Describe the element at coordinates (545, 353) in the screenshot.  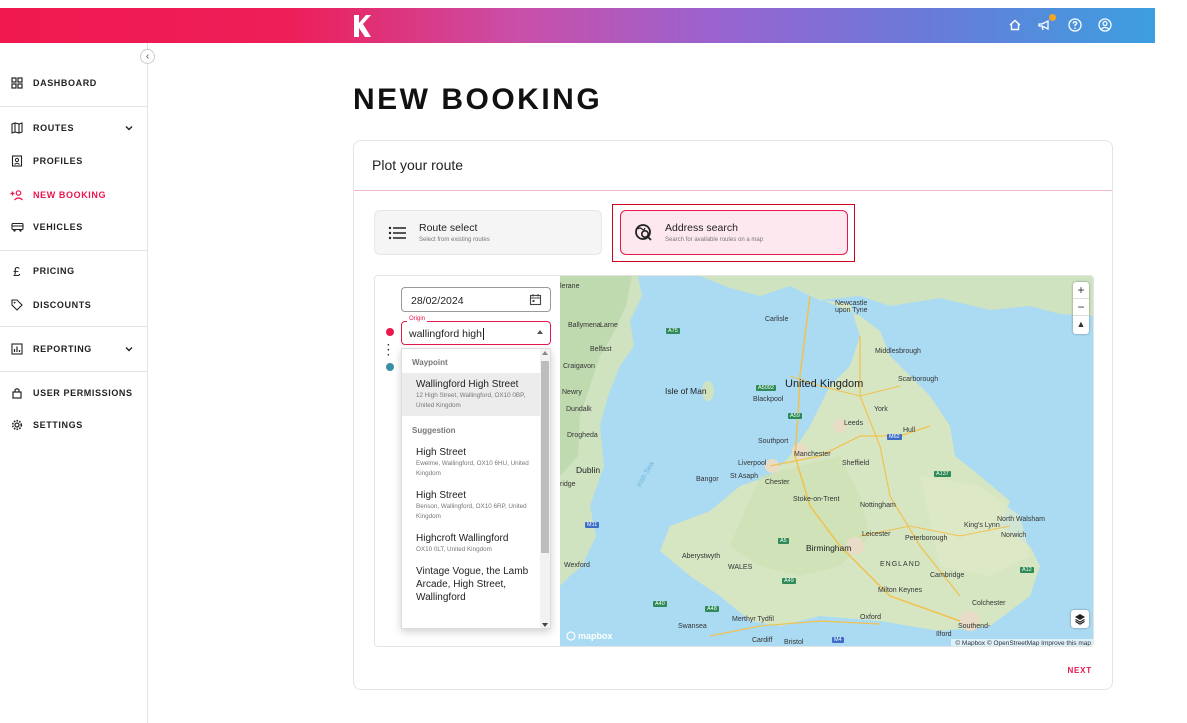
I see `scroll-up-icon` at that location.